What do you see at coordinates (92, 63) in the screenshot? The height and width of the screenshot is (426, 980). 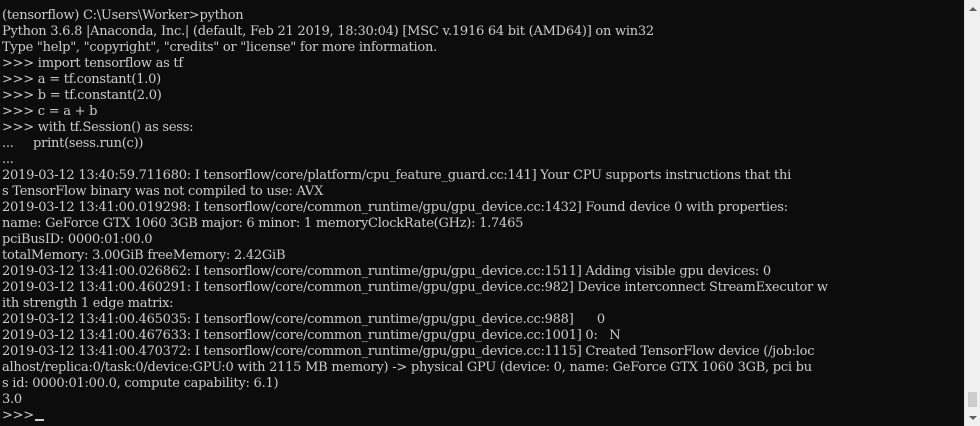 I see `console-line: >>> import tensorflow as tf` at bounding box center [92, 63].